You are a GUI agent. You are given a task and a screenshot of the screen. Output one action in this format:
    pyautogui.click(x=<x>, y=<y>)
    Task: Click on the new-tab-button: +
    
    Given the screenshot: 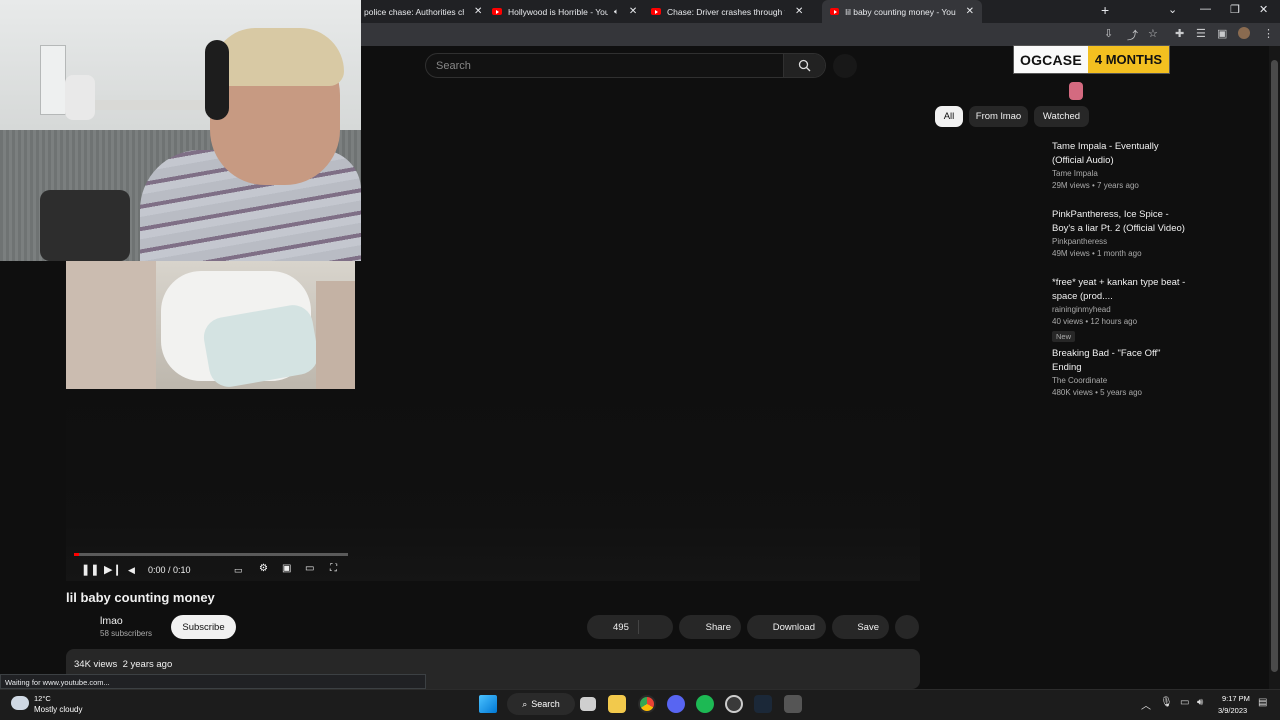 What is the action you would take?
    pyautogui.click(x=1105, y=10)
    